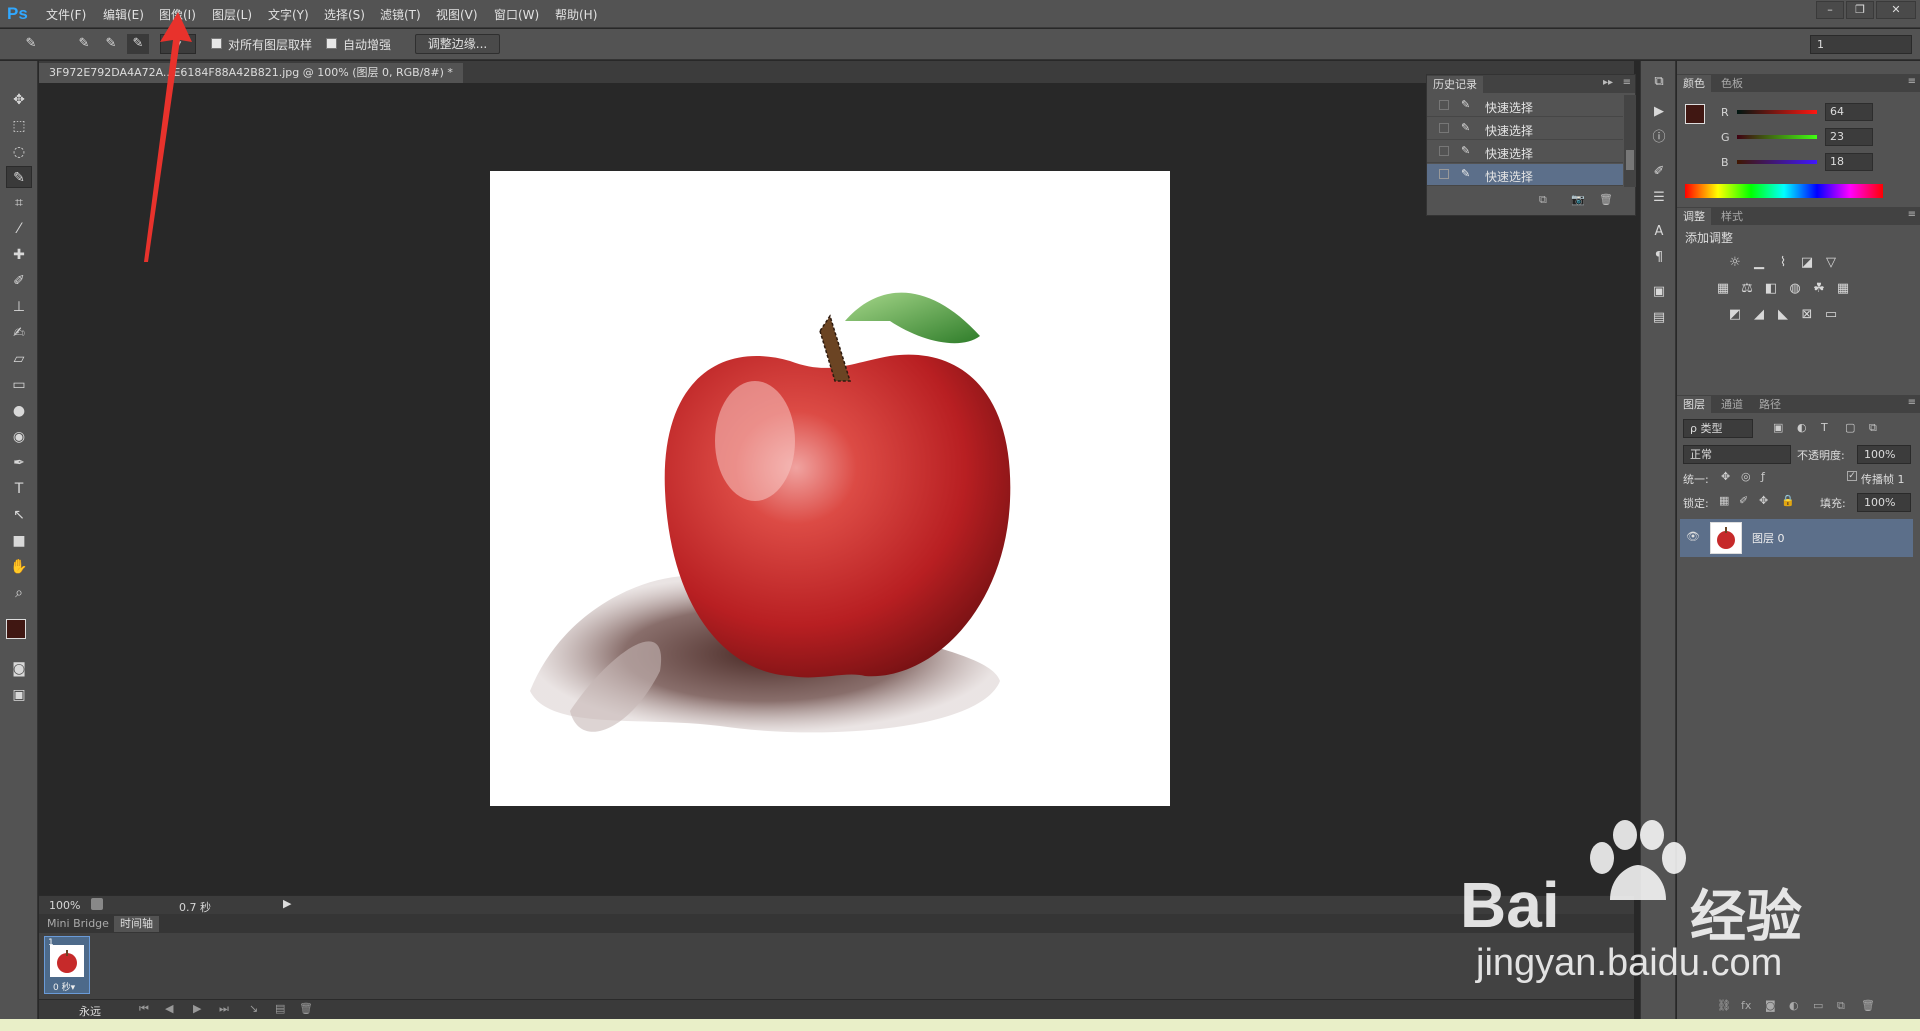 The image size is (1920, 1031). What do you see at coordinates (19, 567) in the screenshot?
I see `hand-tool-icon: ✋` at bounding box center [19, 567].